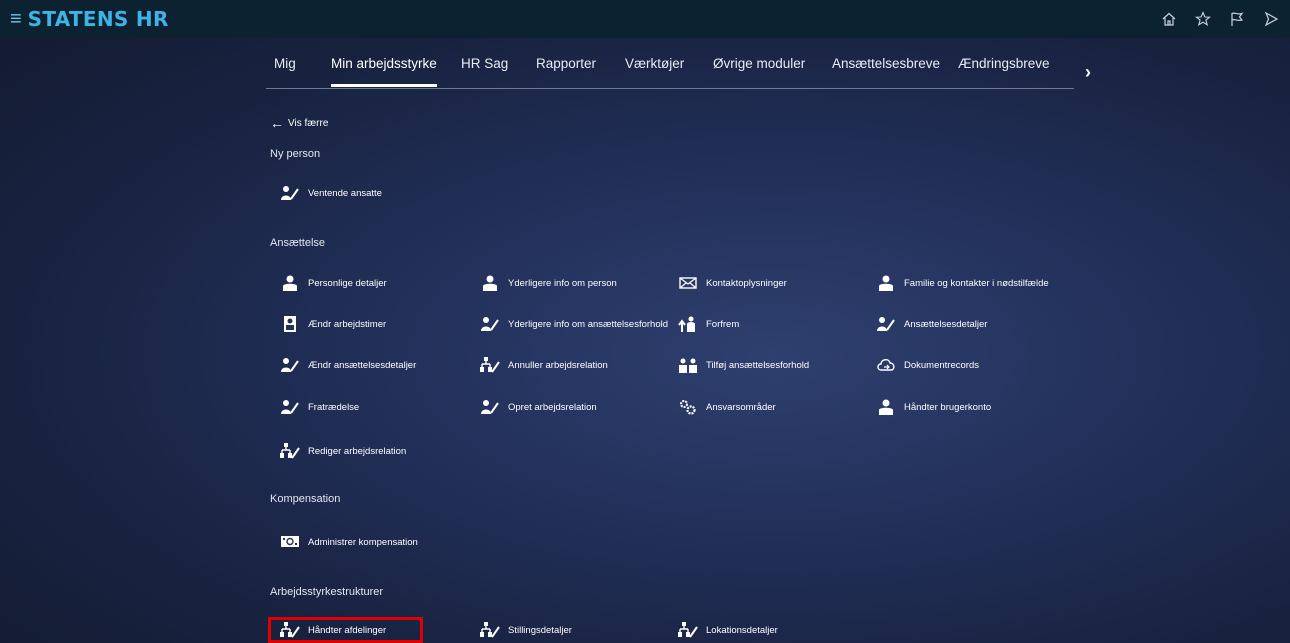 The height and width of the screenshot is (643, 1290). Describe the element at coordinates (552, 407) in the screenshot. I see `task-label: Opret arbejdsrelation` at that location.